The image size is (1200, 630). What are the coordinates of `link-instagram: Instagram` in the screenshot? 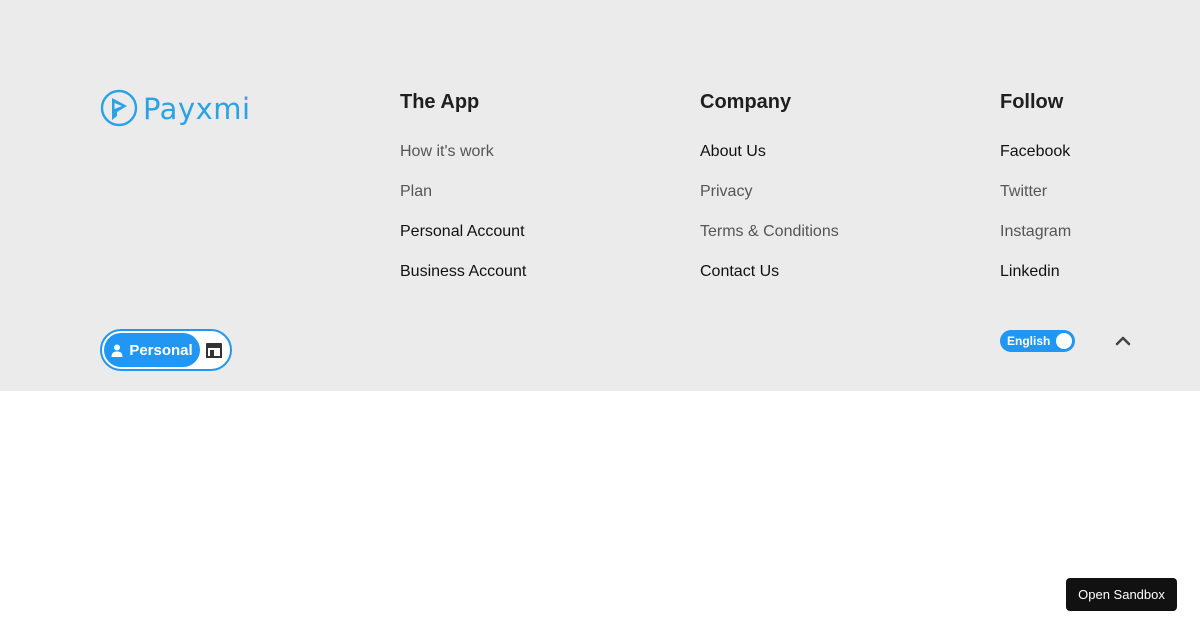 It's located at (1035, 231).